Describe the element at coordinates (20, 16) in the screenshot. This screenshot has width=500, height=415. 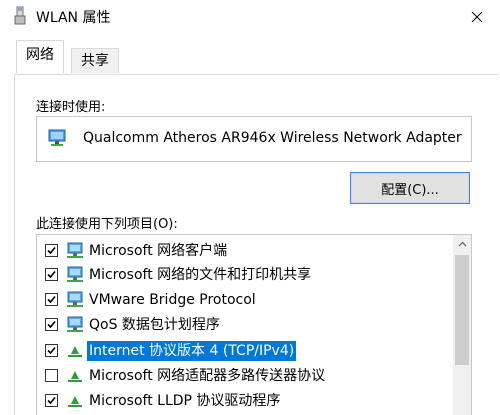
I see `wlan-adapter-icon` at that location.